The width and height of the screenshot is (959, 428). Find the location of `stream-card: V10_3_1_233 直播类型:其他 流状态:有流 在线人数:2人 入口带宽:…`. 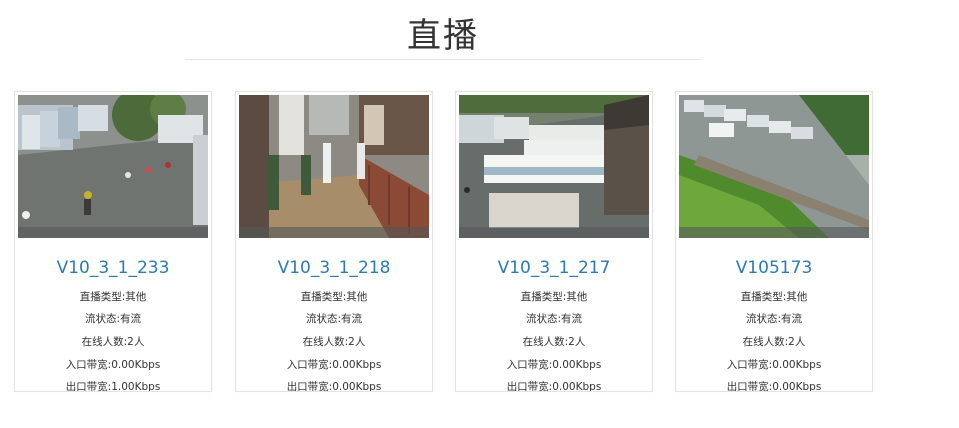

stream-card: V10_3_1_233 直播类型:其他 流状态:有流 在线人数:2人 入口带宽:… is located at coordinates (113, 241).